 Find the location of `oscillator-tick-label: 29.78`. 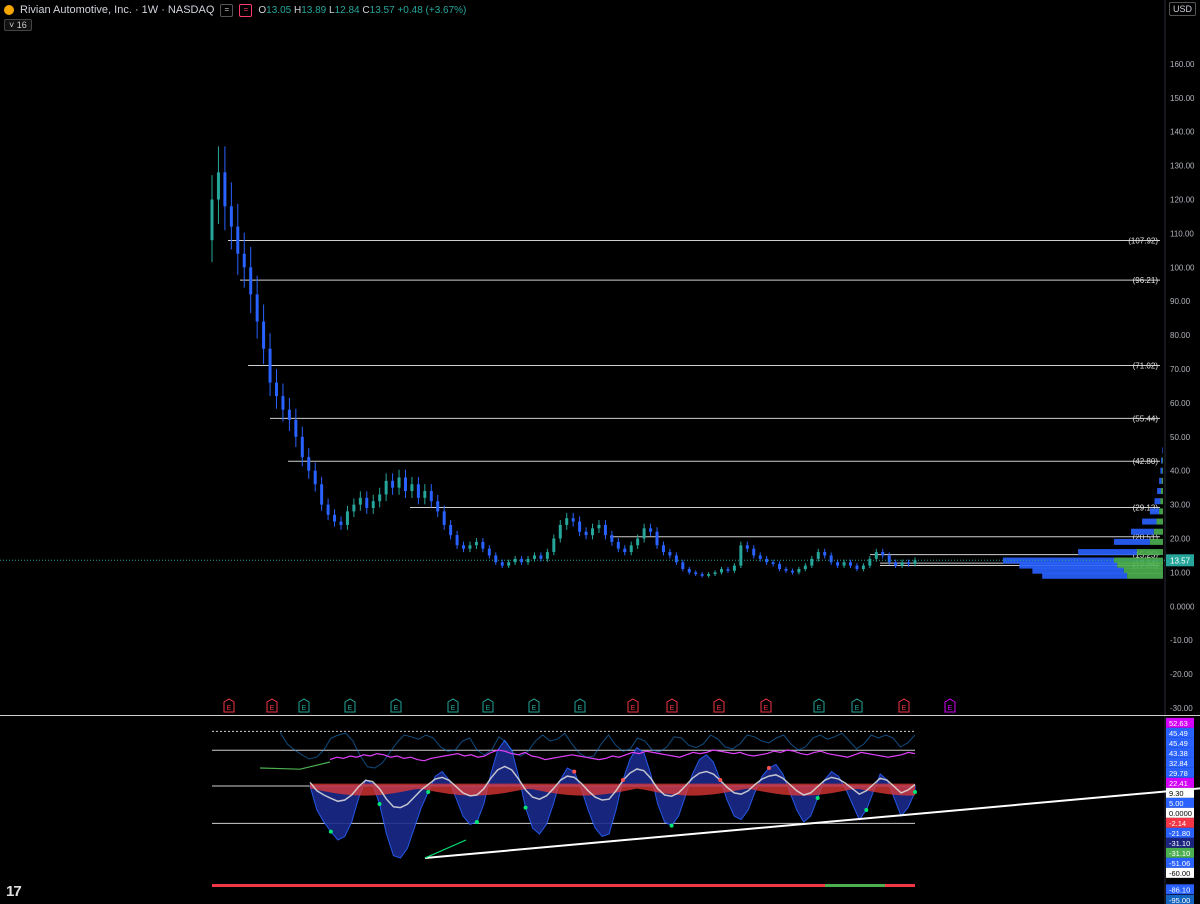

oscillator-tick-label: 29.78 is located at coordinates (1178, 773).